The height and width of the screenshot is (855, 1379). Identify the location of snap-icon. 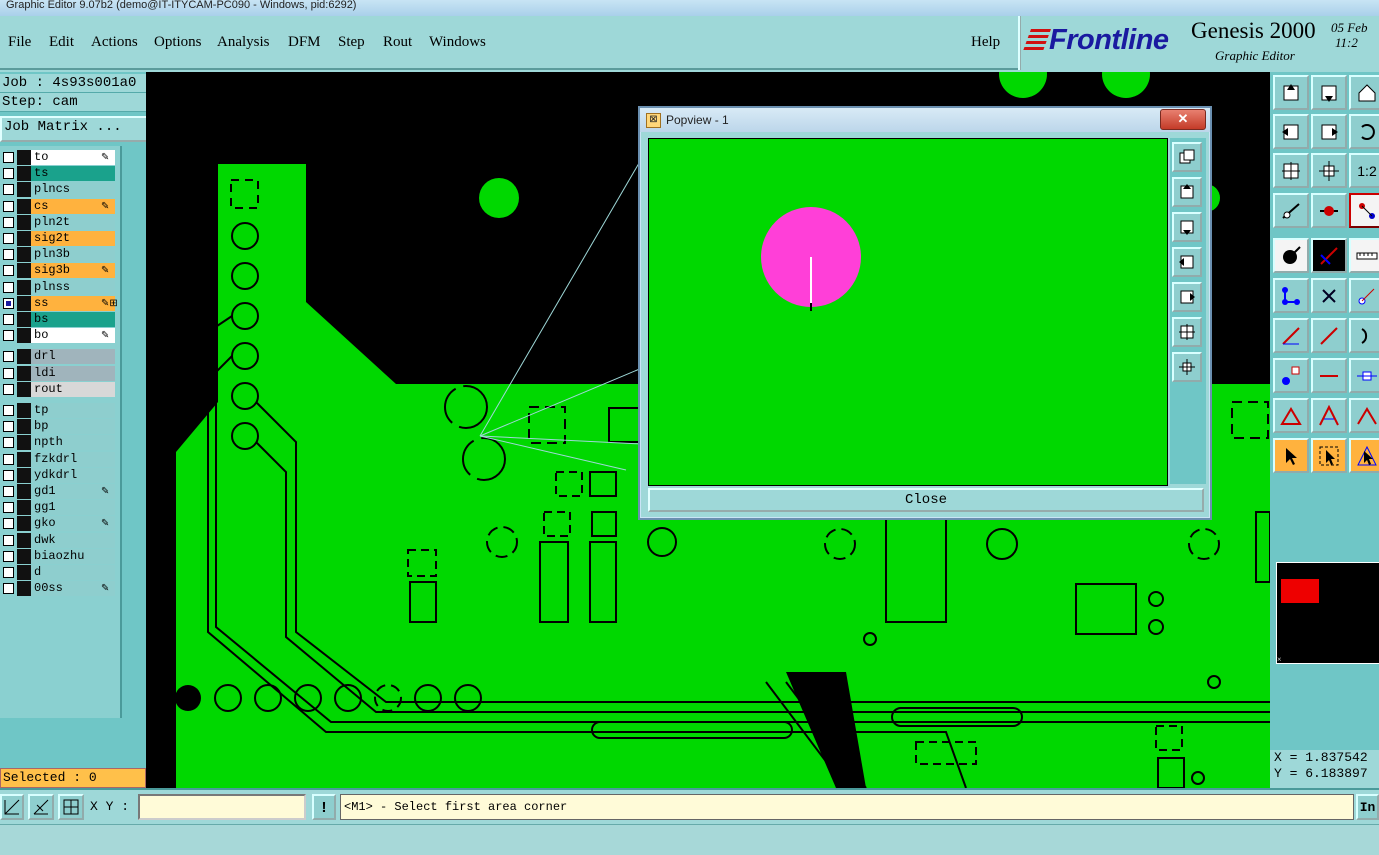
(1329, 210).